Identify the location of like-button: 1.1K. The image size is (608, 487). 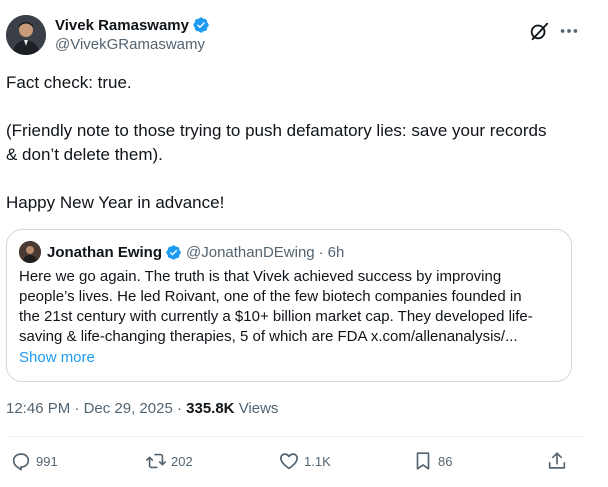
(304, 461).